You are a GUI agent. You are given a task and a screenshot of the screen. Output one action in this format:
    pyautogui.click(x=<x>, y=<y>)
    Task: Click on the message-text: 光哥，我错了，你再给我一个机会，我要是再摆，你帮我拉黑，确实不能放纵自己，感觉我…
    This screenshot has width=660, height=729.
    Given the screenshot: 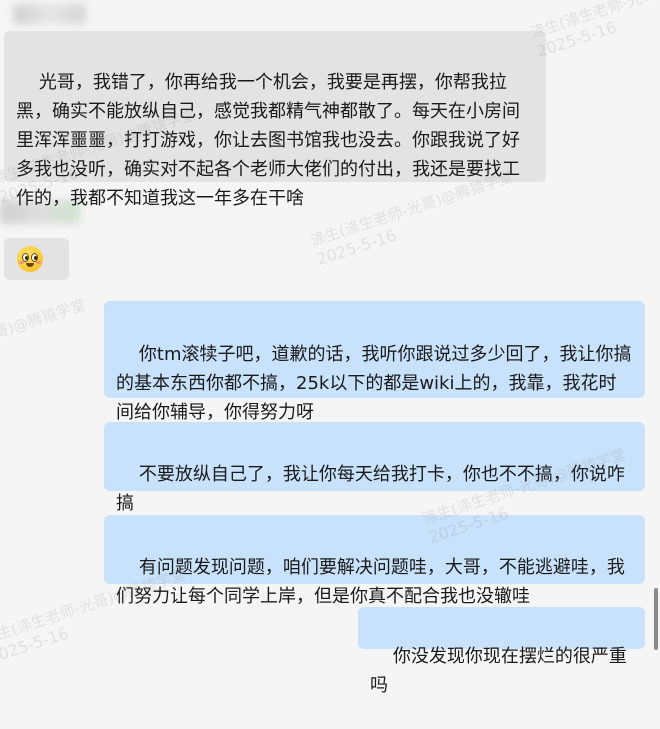 What is the action you would take?
    pyautogui.click(x=268, y=140)
    